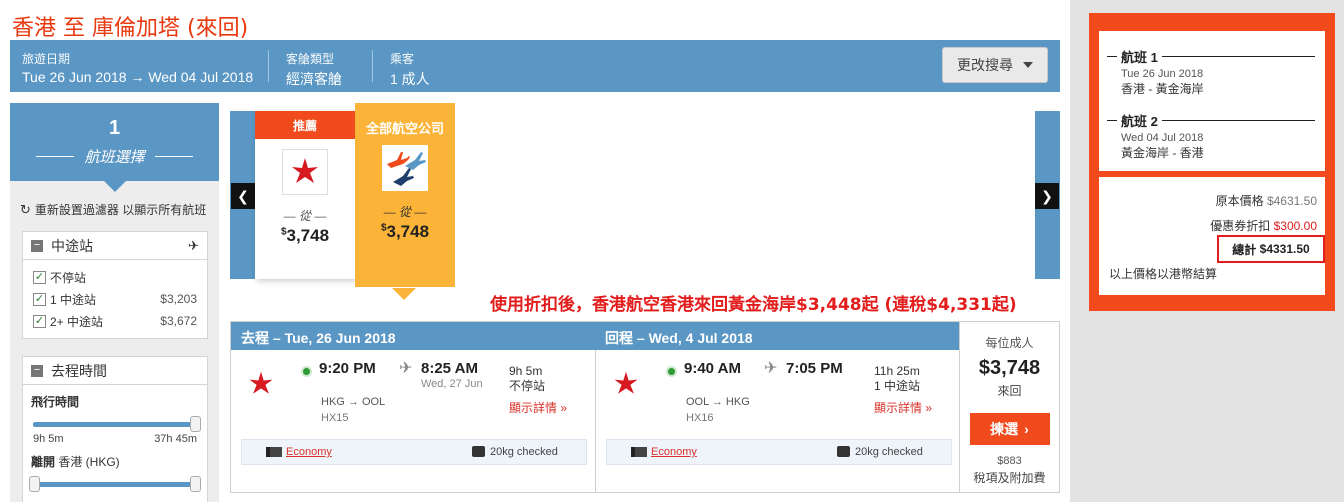 The image size is (1344, 502). I want to click on route: HKG → OOL, so click(353, 402).